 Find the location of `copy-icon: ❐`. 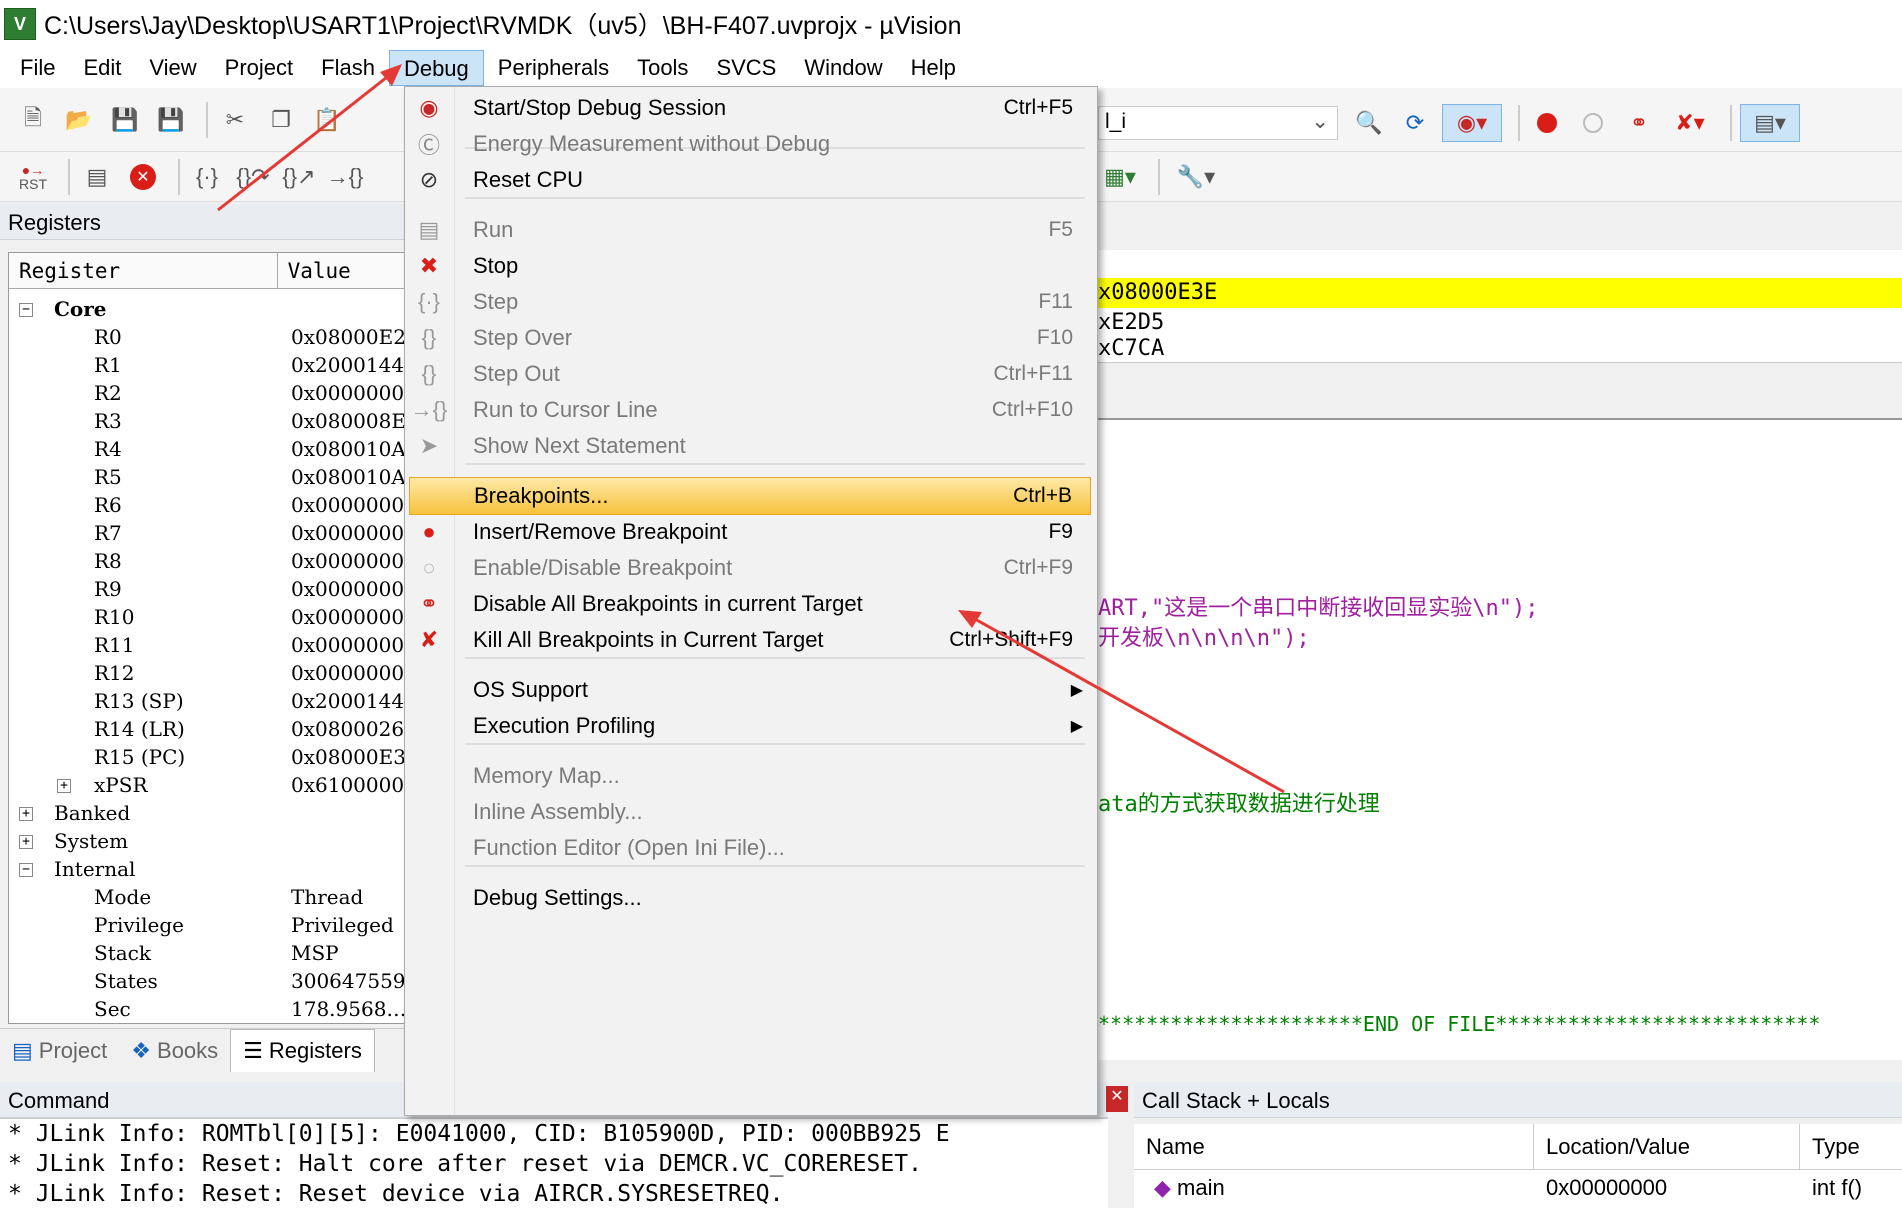

copy-icon: ❐ is located at coordinates (281, 120).